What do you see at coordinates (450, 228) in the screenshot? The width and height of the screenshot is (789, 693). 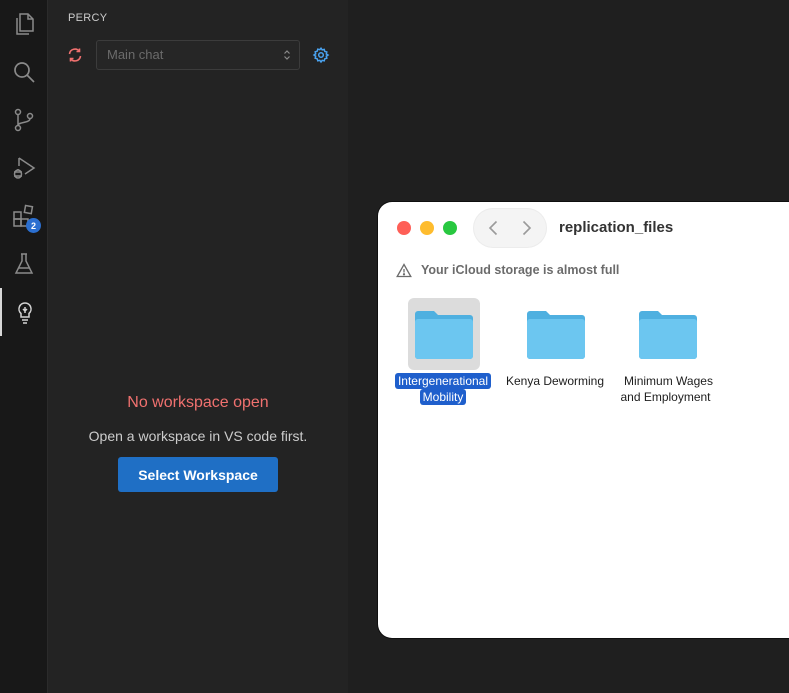 I see `maximize-window-button` at bounding box center [450, 228].